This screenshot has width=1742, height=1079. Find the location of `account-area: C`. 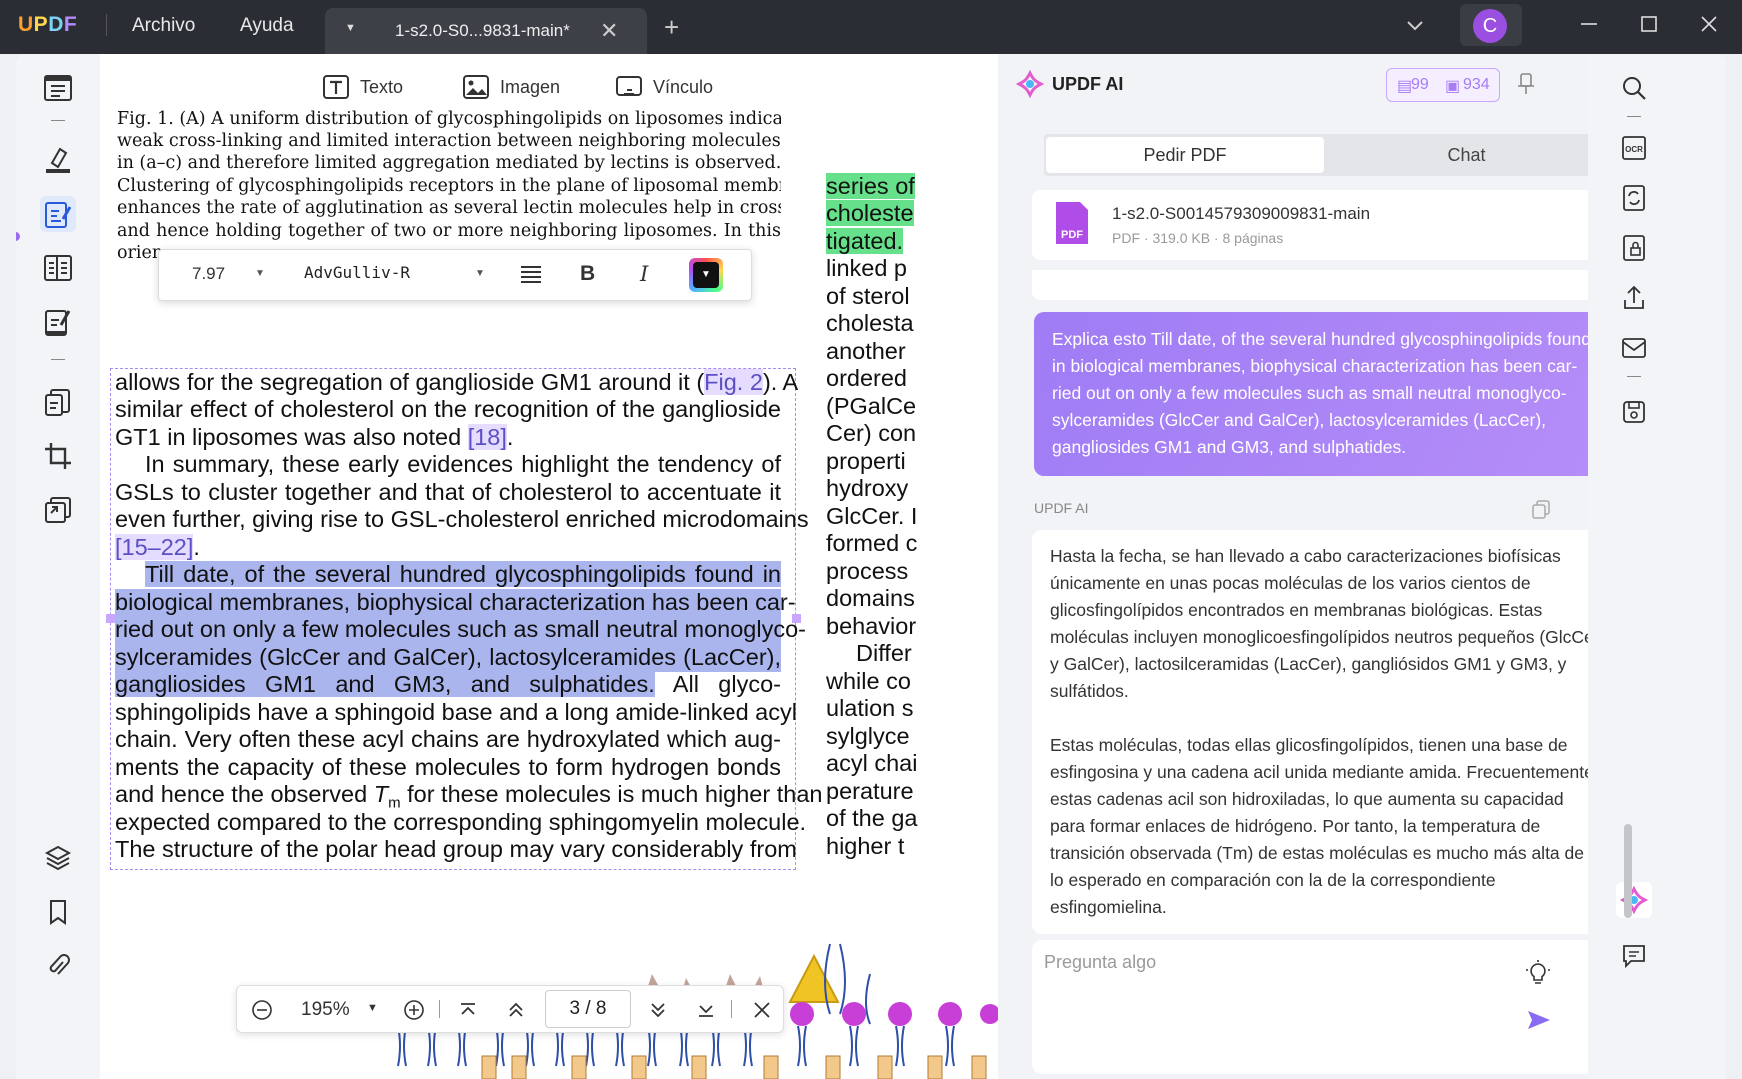

account-area: C is located at coordinates (1491, 25).